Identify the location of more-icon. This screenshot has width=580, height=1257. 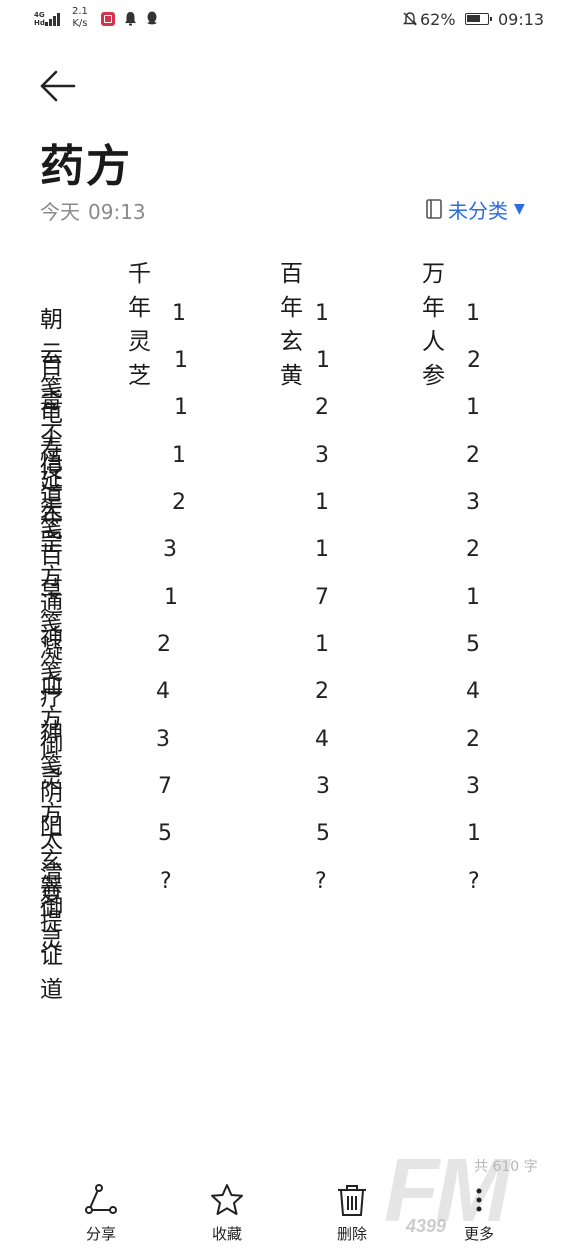
(479, 1200).